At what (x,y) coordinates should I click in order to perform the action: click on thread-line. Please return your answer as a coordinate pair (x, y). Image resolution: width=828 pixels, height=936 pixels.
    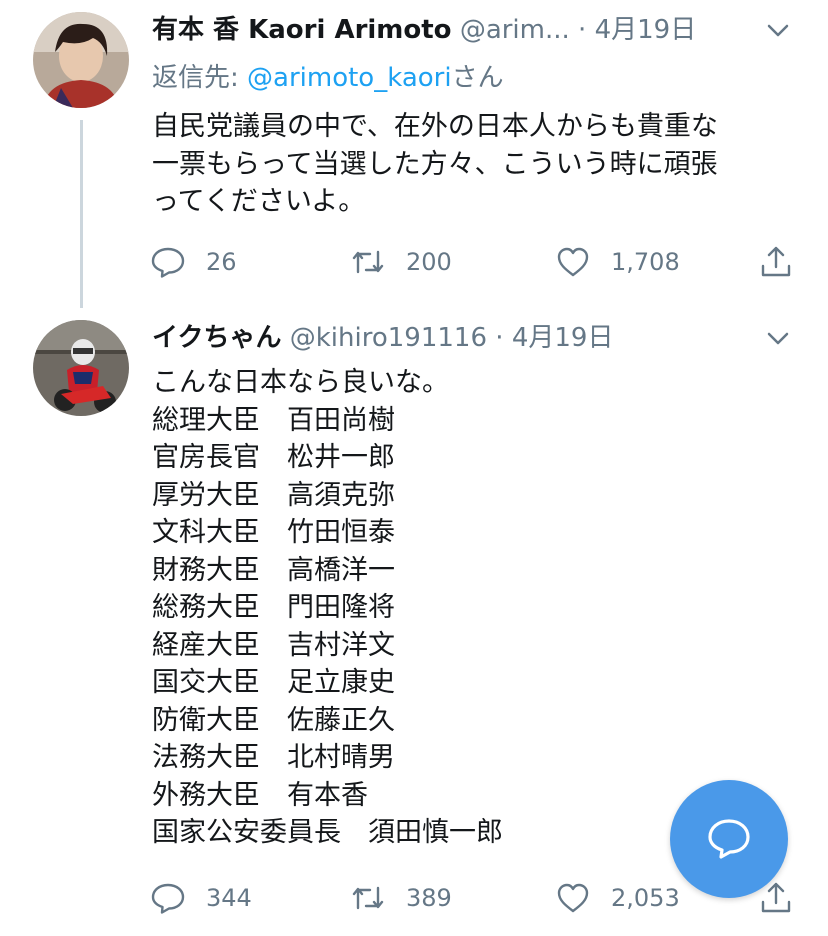
    Looking at the image, I should click on (81, 214).